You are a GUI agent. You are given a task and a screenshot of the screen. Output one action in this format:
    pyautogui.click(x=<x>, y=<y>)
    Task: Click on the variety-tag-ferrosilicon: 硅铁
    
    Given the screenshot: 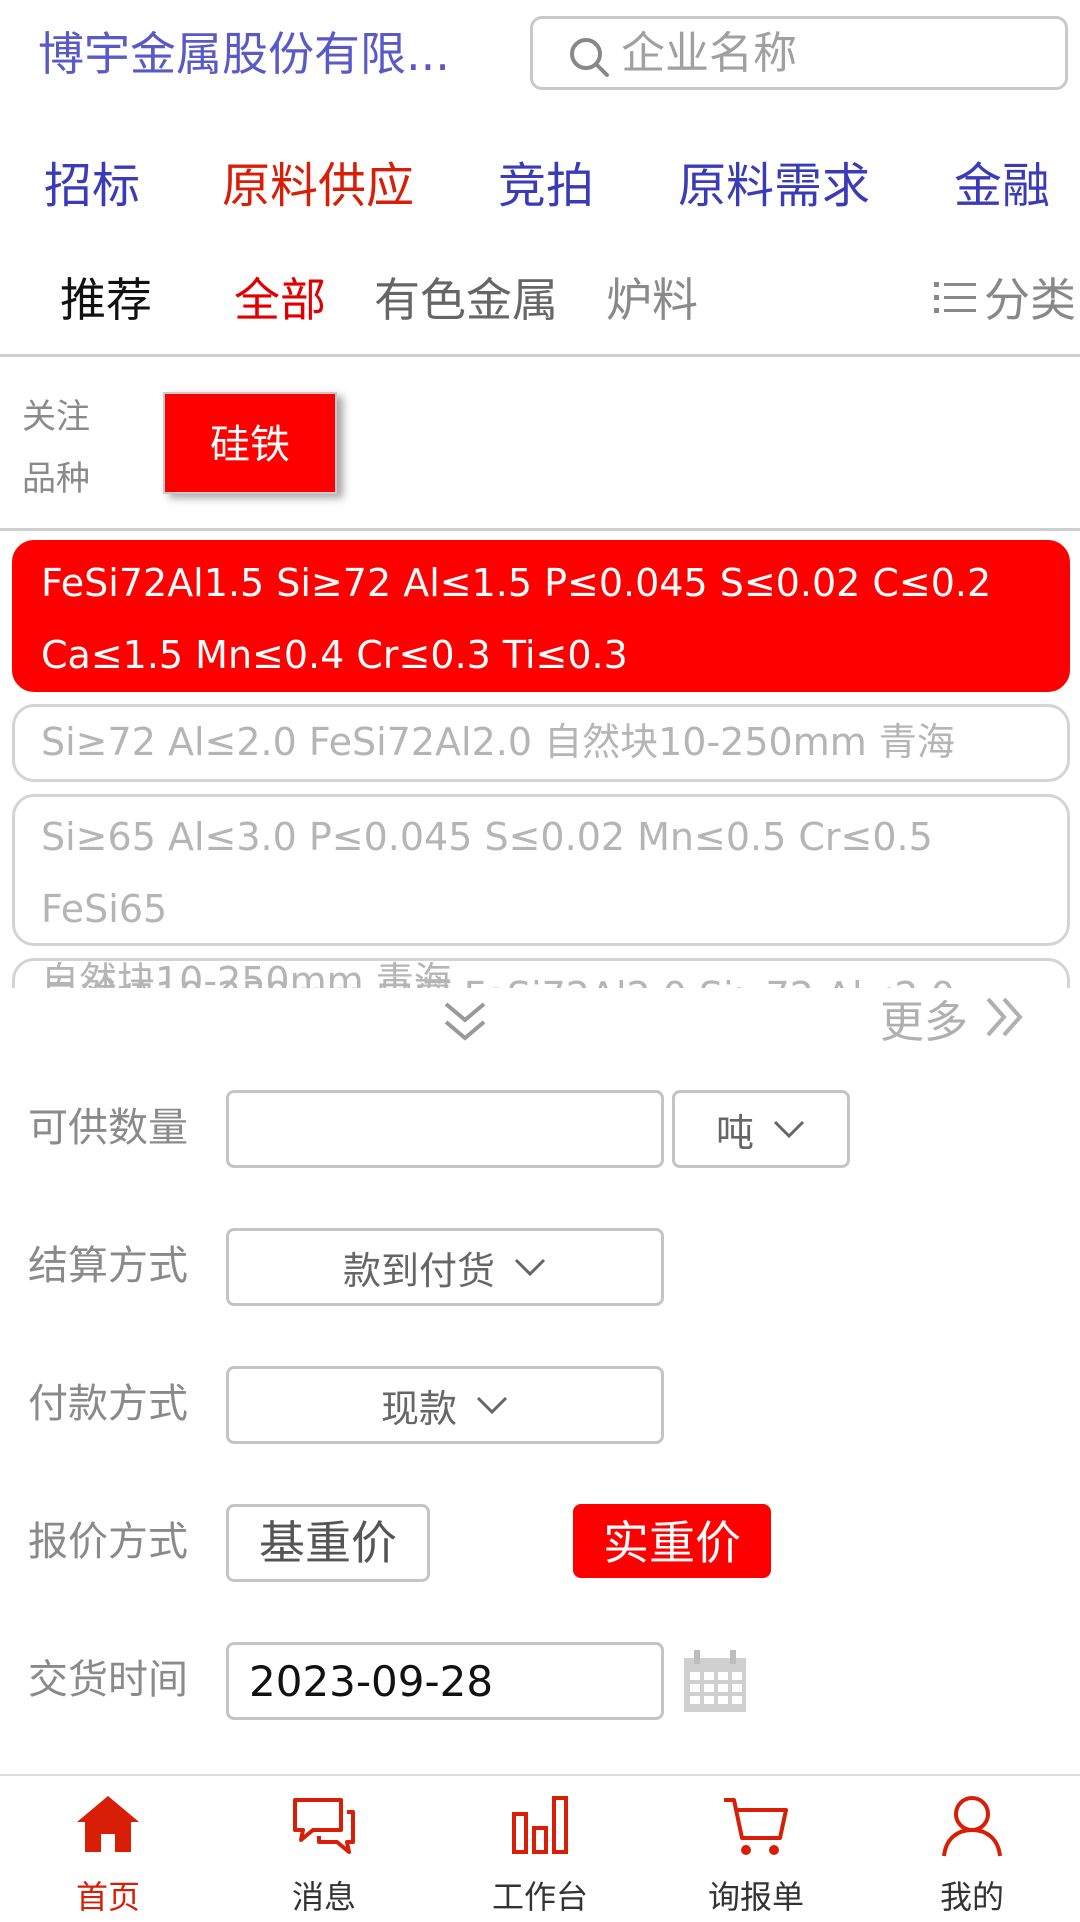 What is the action you would take?
    pyautogui.click(x=250, y=443)
    